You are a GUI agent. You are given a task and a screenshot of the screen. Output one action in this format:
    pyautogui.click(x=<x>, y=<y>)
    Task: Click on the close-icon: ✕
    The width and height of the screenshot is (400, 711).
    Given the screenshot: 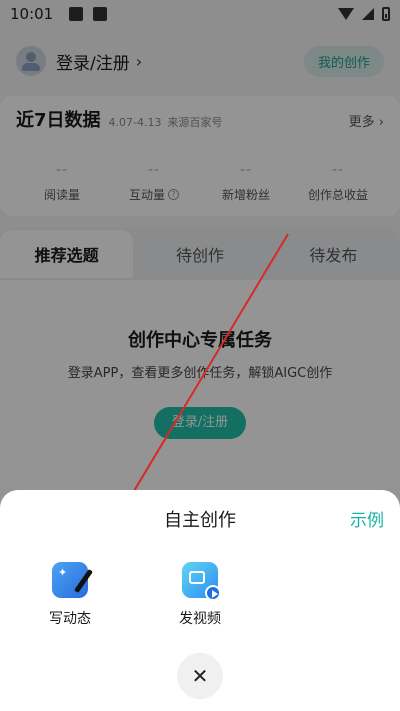 What is the action you would take?
    pyautogui.click(x=200, y=676)
    